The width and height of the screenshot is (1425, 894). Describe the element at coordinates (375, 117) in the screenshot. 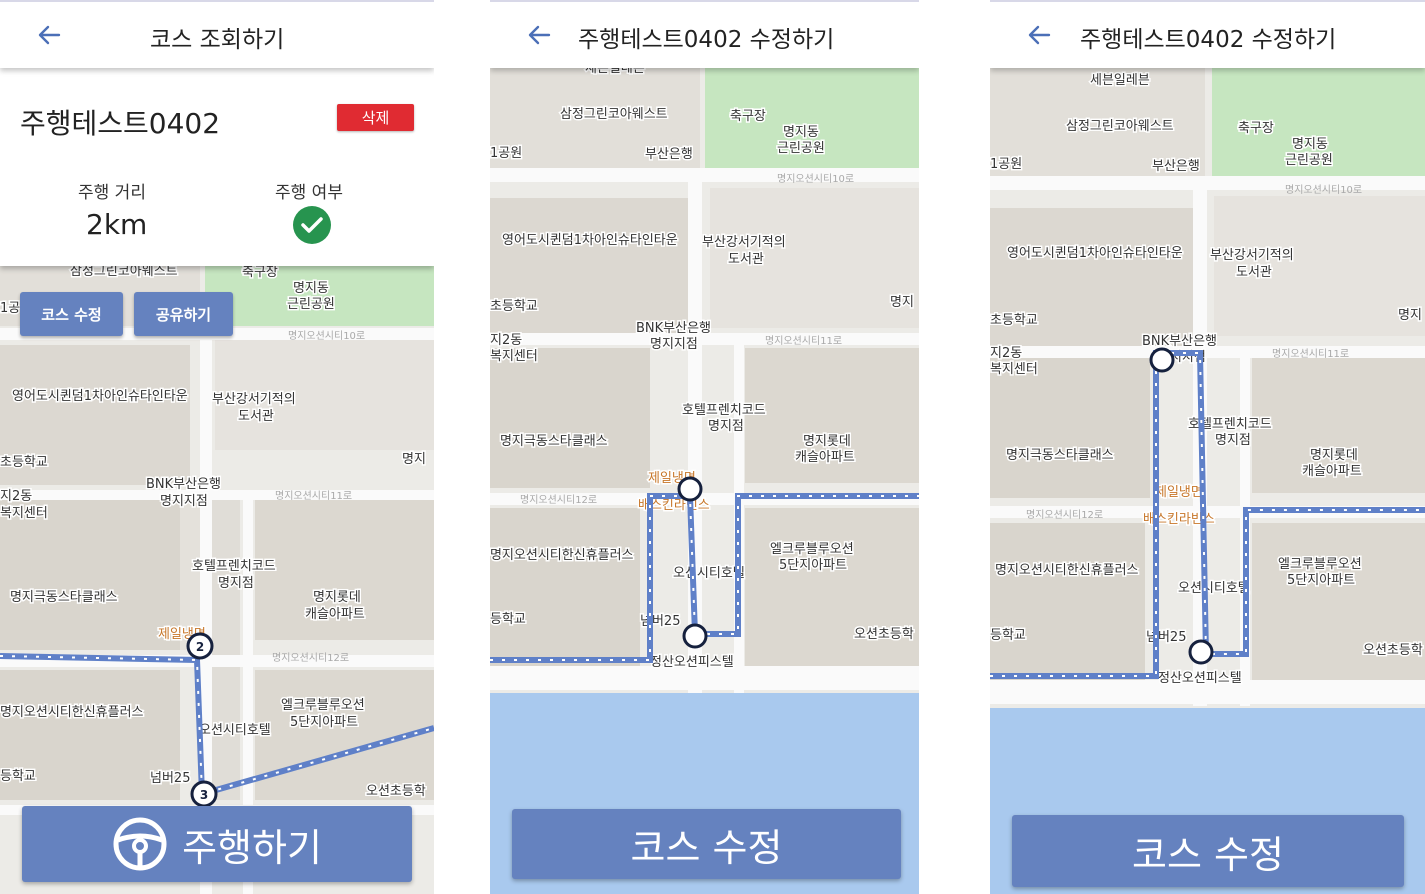

I see `delete-button: 삭제` at that location.